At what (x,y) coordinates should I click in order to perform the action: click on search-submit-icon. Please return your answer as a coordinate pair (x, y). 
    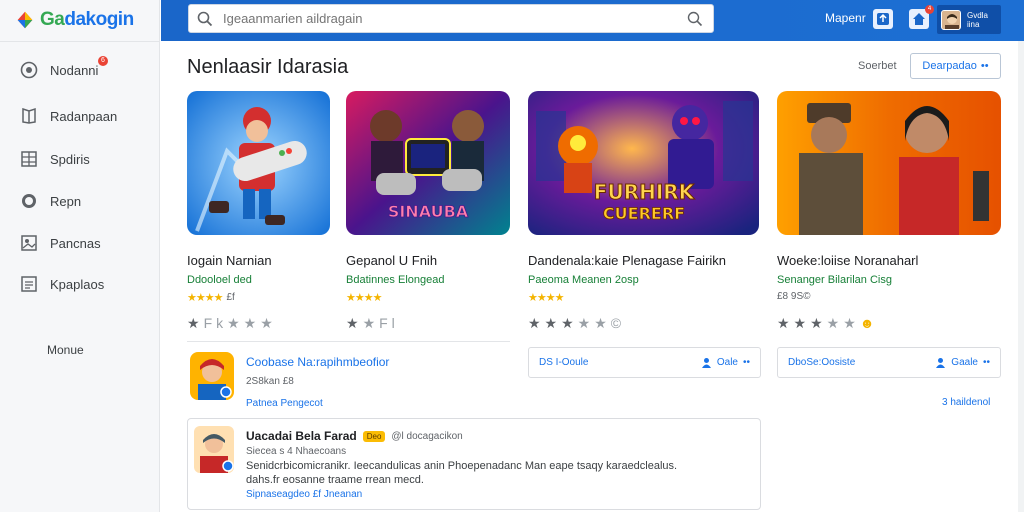
    Looking at the image, I should click on (695, 19).